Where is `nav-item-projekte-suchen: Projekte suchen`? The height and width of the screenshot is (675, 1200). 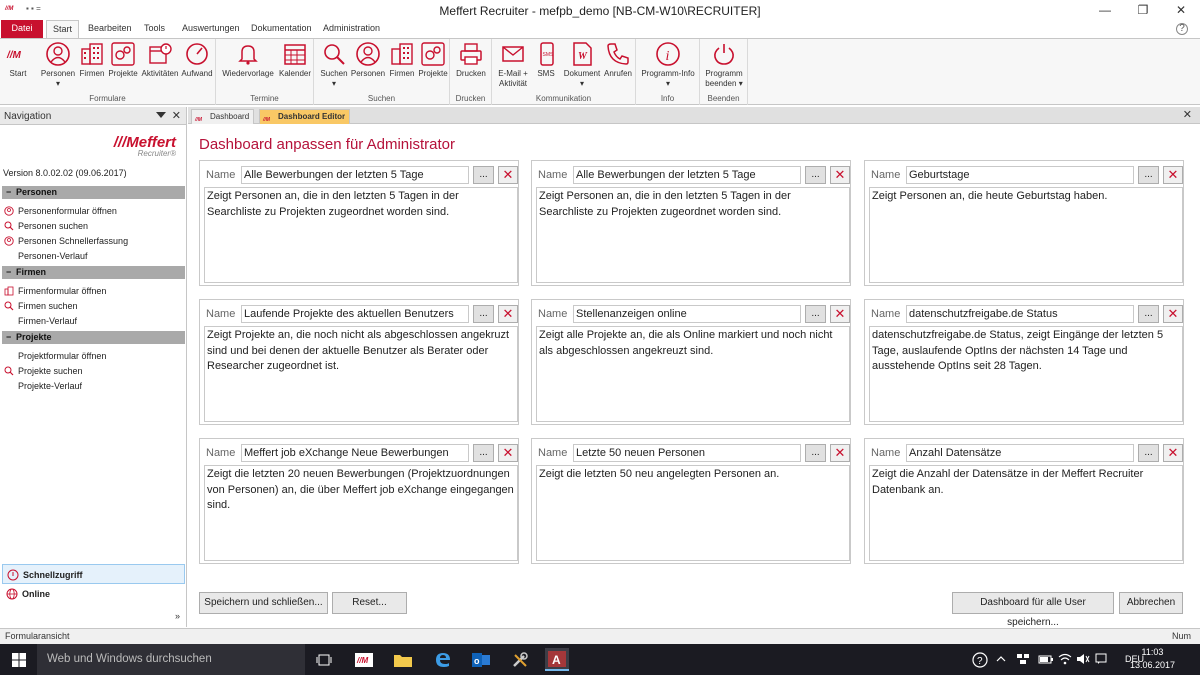
nav-item-projekte-suchen: Projekte suchen is located at coordinates (43, 371).